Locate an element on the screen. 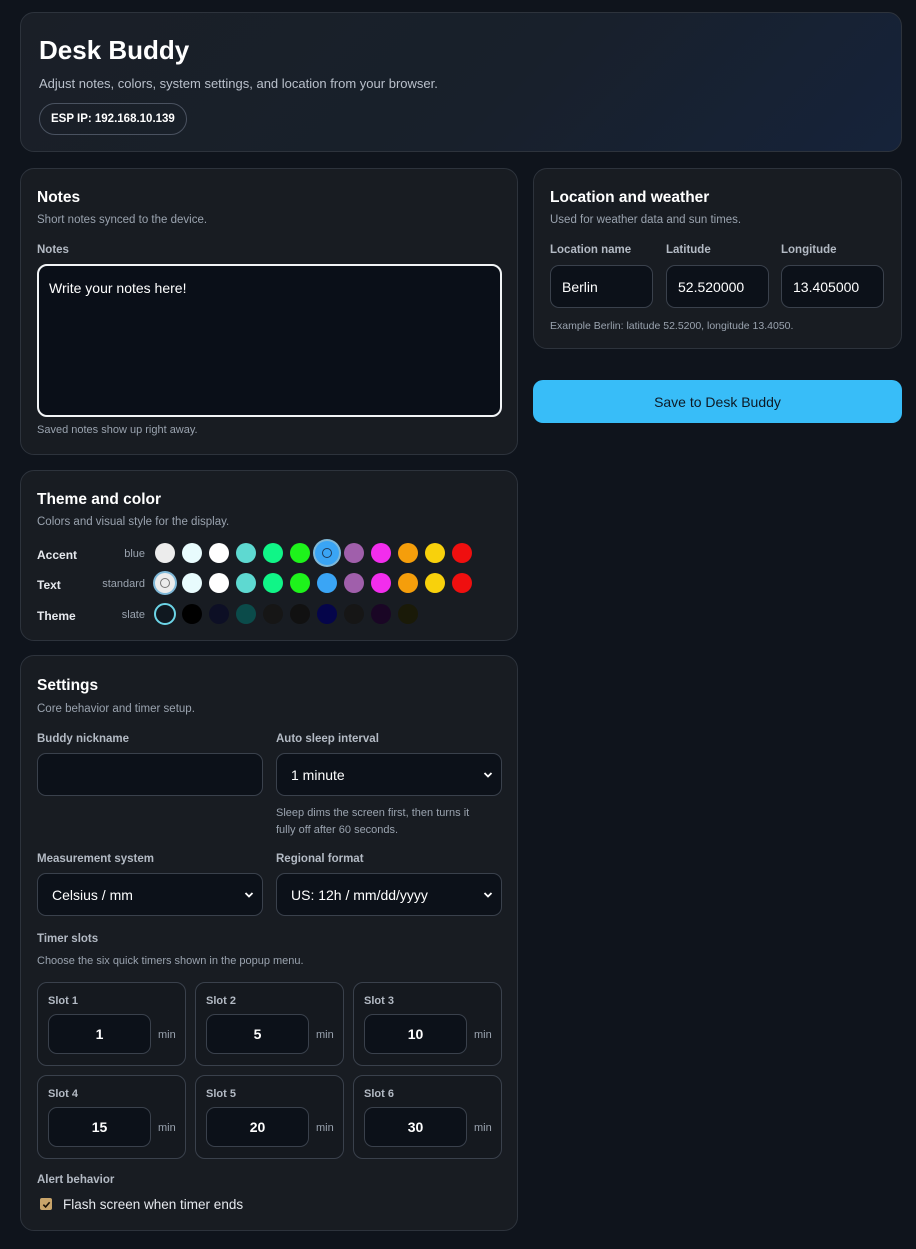  sleep-label: Auto sleep interval is located at coordinates (327, 739).